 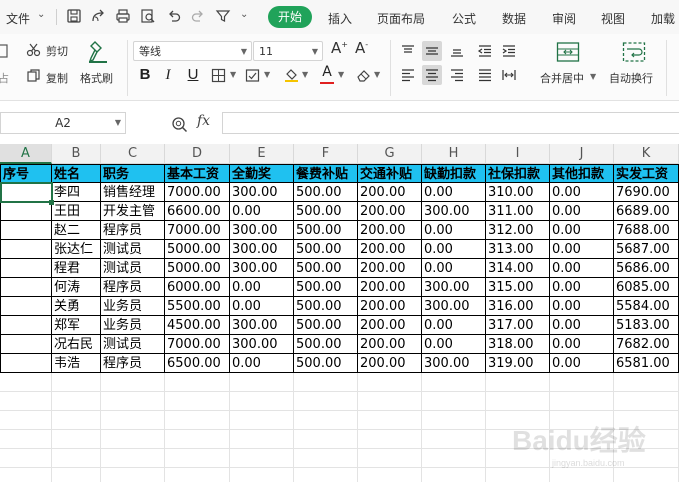 I want to click on underline-button: U, so click(x=193, y=75).